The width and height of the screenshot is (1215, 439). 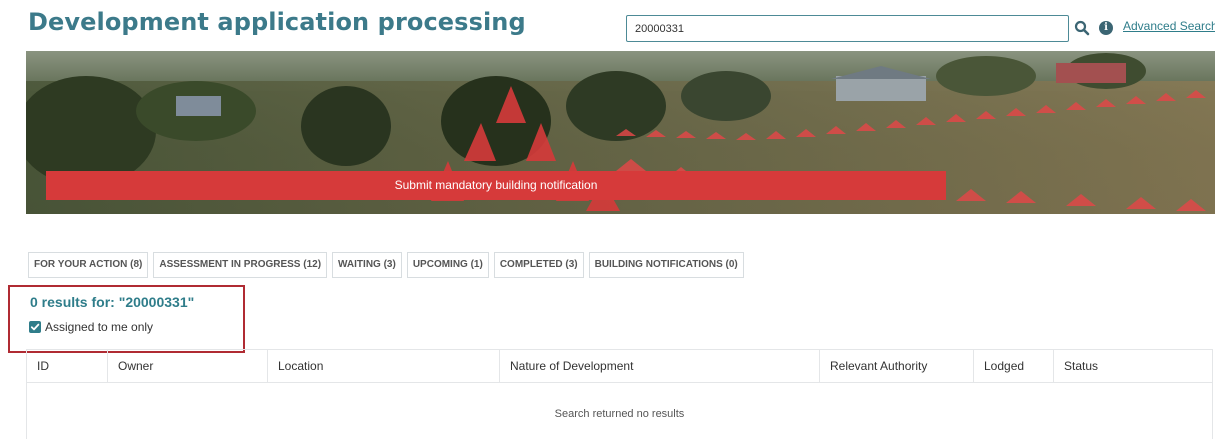 I want to click on assigned-to-me-filter: Assigned to me only, so click(x=91, y=327).